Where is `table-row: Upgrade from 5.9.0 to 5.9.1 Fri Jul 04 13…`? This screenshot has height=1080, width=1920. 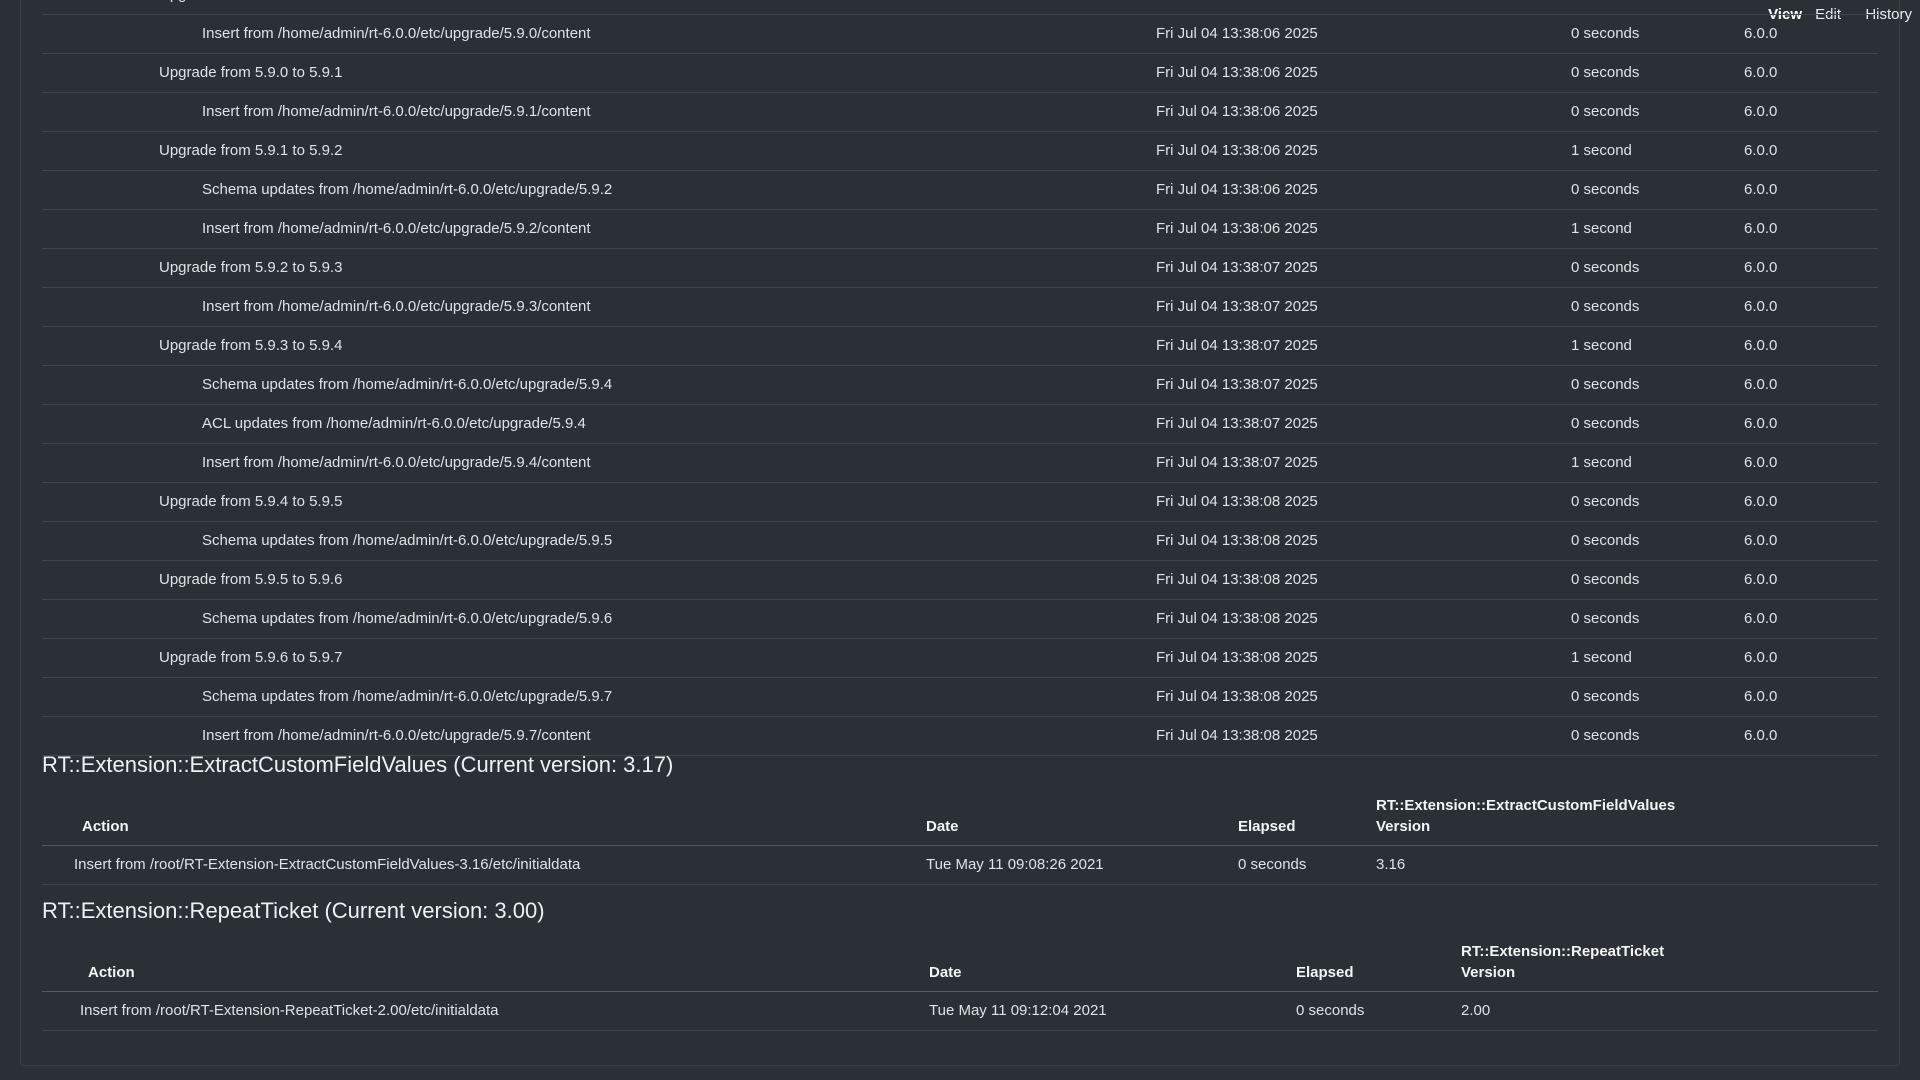
table-row: Upgrade from 5.9.0 to 5.9.1 Fri Jul 04 13… is located at coordinates (960, 73).